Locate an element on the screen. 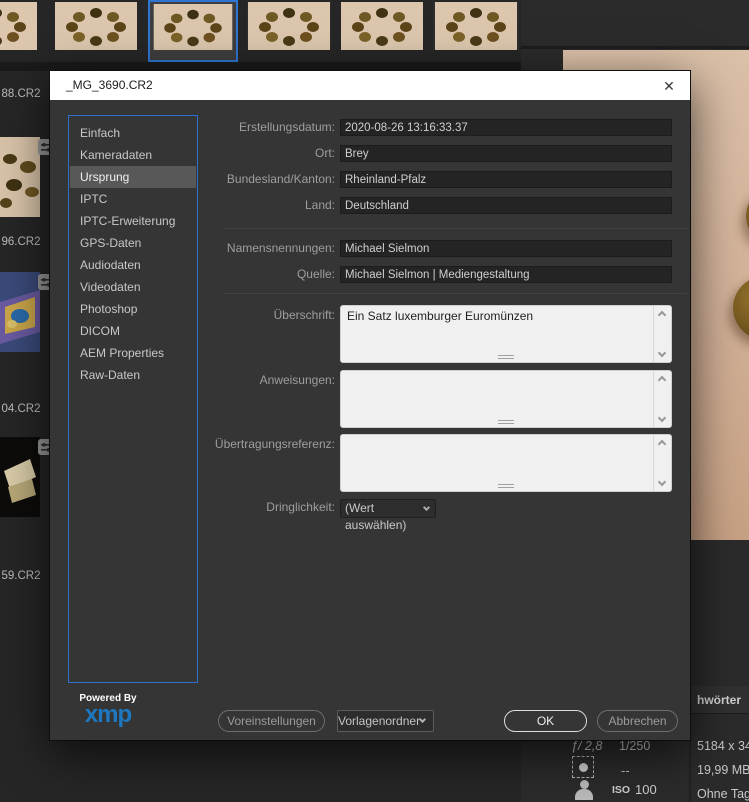  sidebar-item-iptc: IPTC is located at coordinates (133, 199).